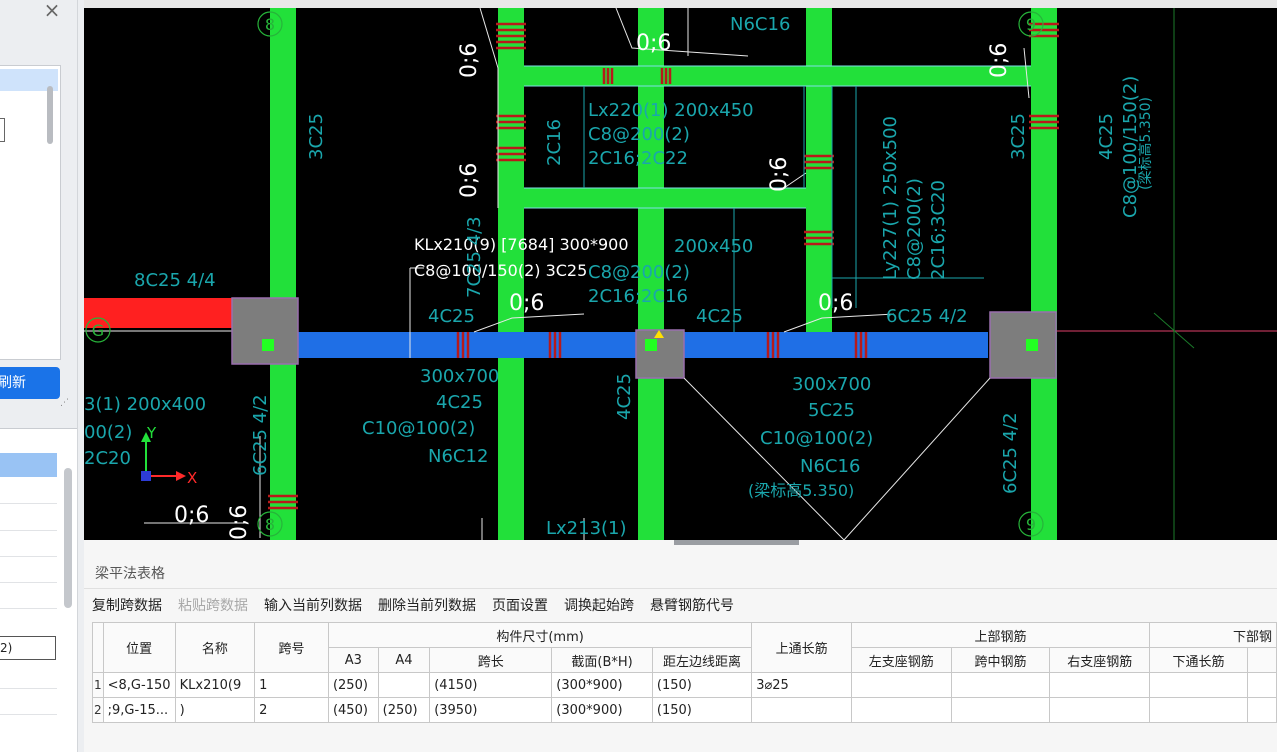  I want to click on axis-label-9: 9, so click(1031, 24).